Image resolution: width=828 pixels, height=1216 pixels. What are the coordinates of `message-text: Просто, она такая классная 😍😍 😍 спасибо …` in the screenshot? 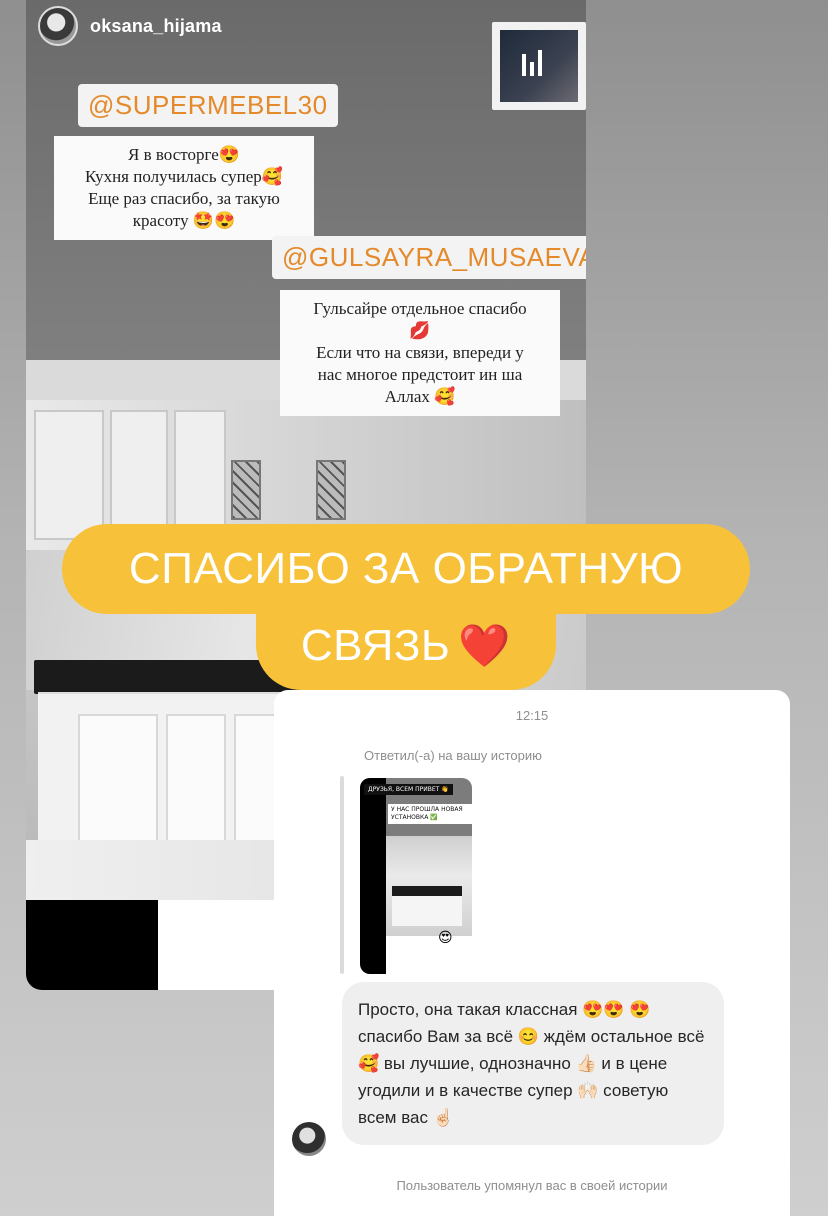 It's located at (531, 1063).